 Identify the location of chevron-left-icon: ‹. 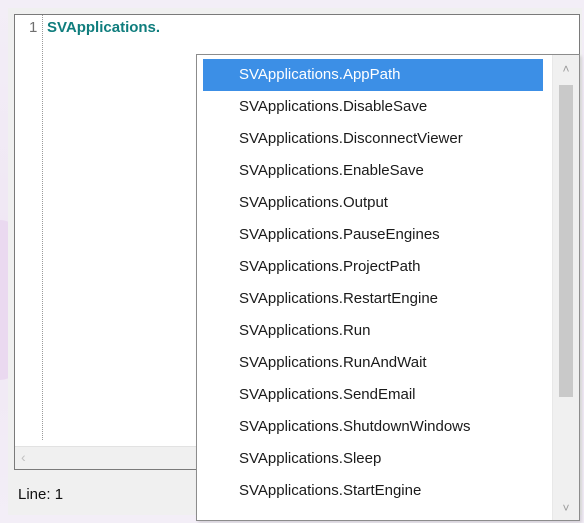
(23, 457).